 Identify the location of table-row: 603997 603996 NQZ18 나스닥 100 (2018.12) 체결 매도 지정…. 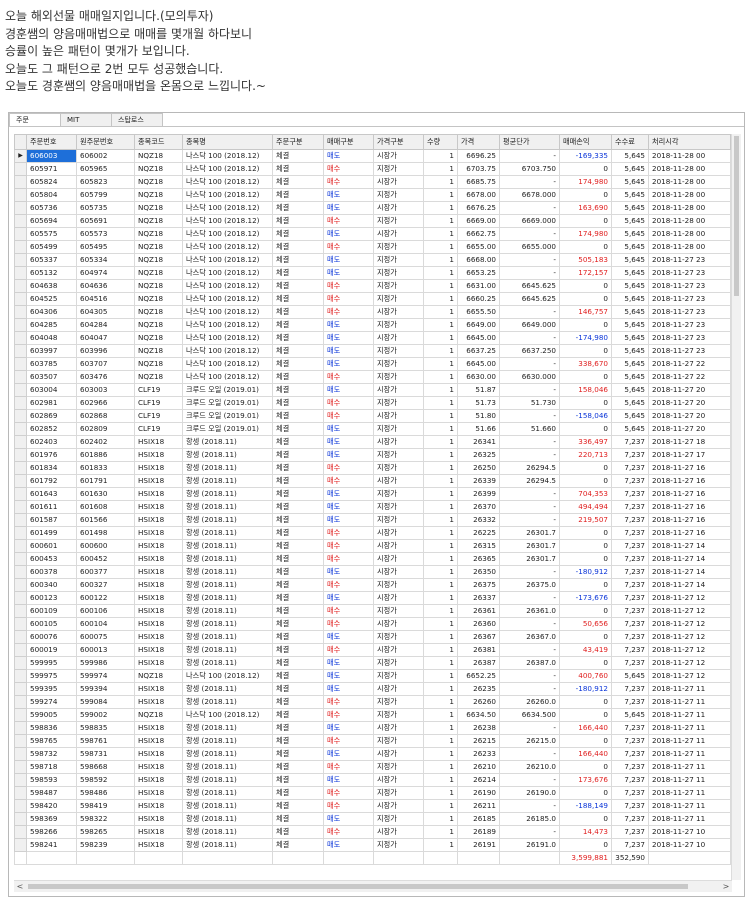
(372, 351).